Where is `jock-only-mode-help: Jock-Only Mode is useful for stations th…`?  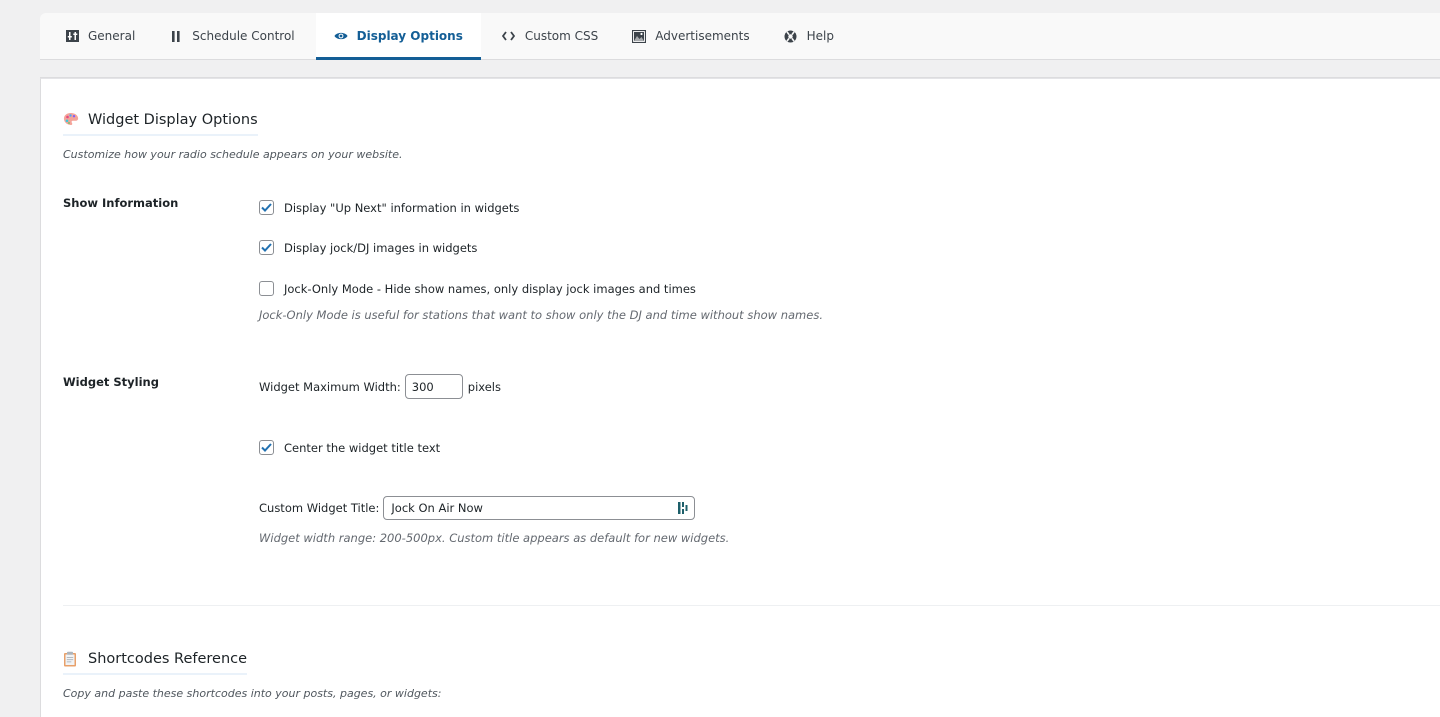 jock-only-mode-help: Jock-Only Mode is useful for stations th… is located at coordinates (541, 315).